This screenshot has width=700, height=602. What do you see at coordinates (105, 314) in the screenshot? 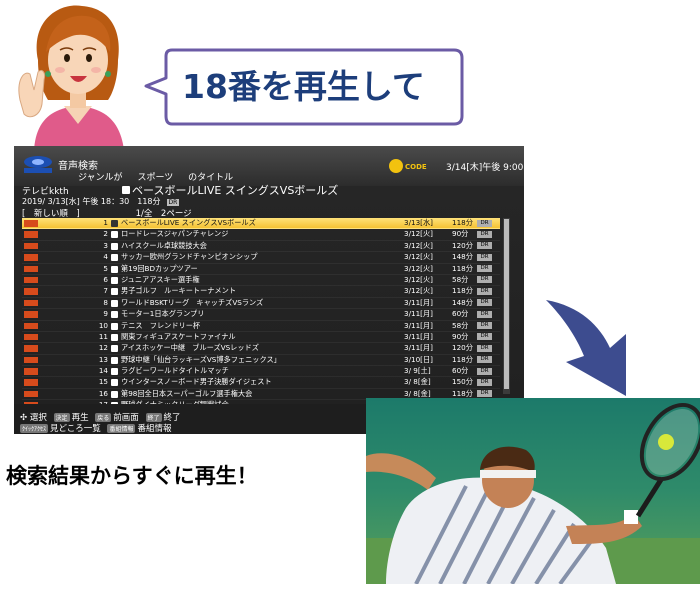
I see `item-number: 9` at bounding box center [105, 314].